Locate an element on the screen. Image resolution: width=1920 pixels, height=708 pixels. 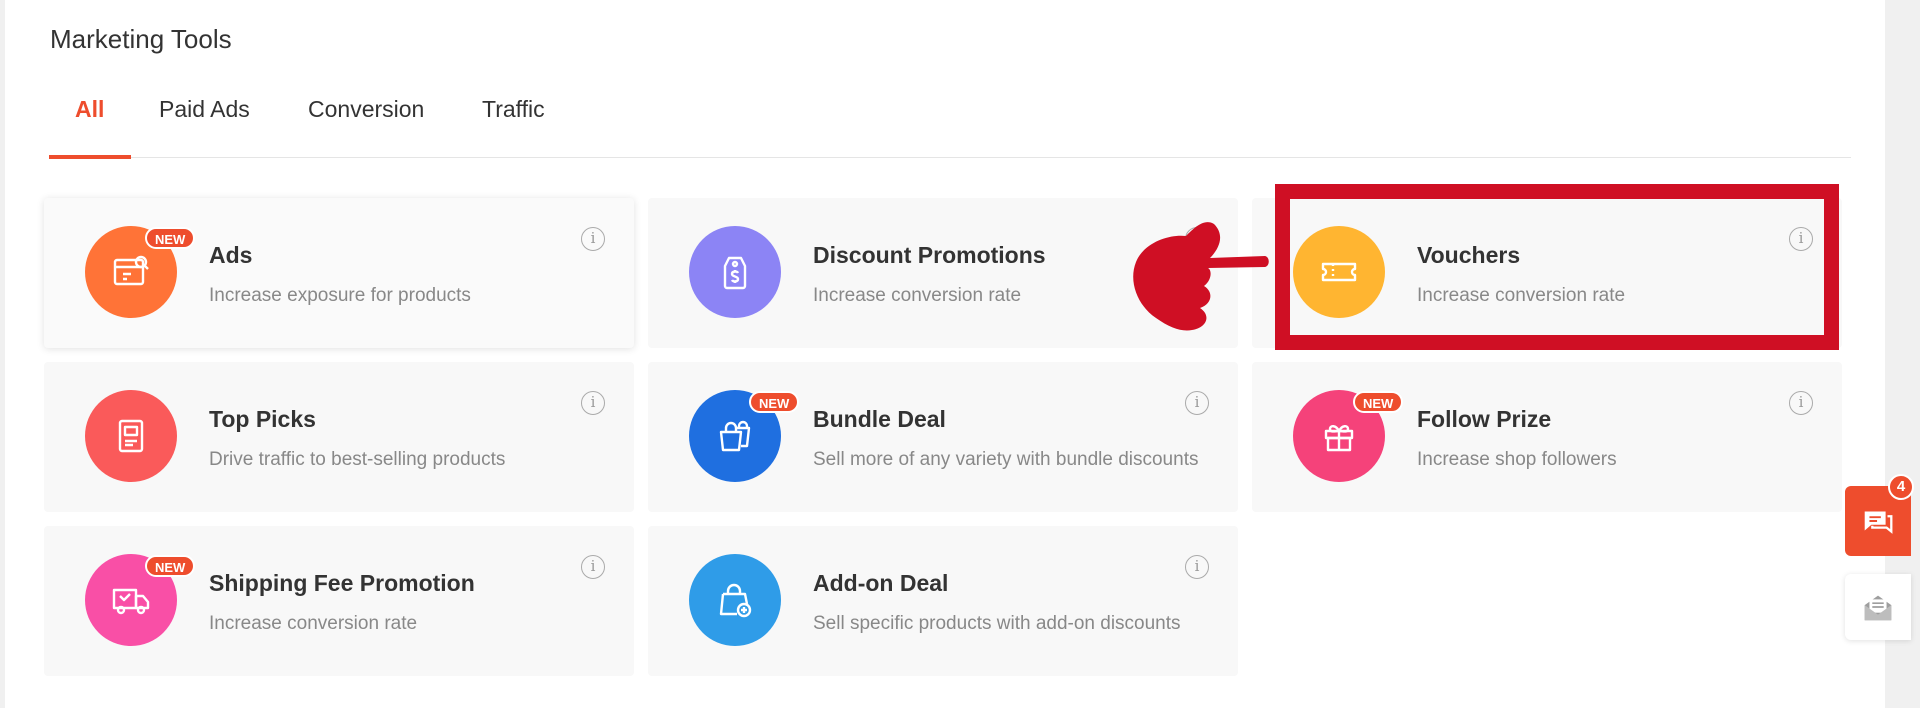
tab-conversion: Conversion is located at coordinates (366, 127).